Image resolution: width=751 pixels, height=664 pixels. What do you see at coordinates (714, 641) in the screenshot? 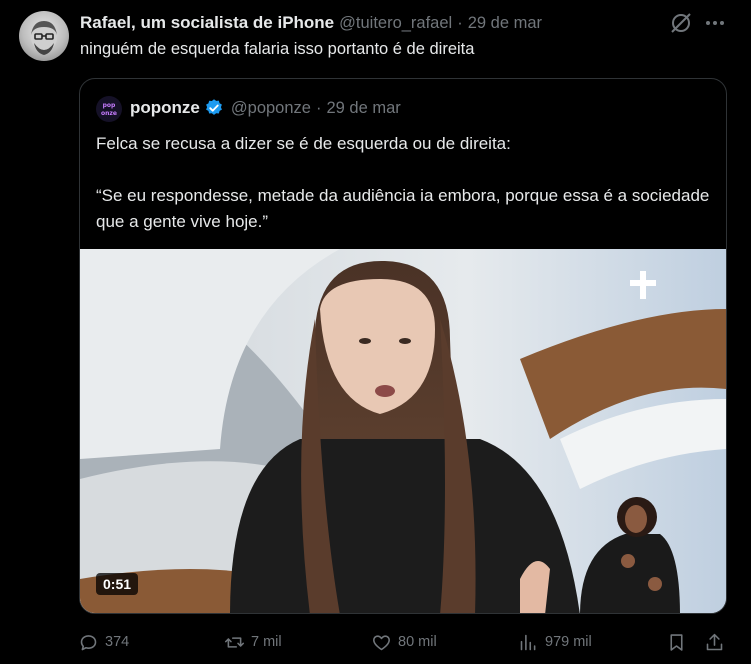
I see `share-icon` at bounding box center [714, 641].